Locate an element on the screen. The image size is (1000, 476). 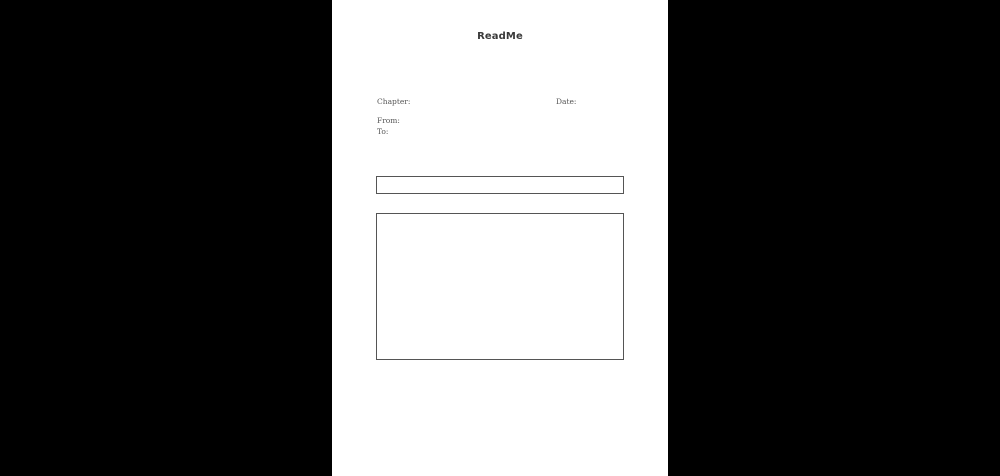
page-title: ReadMe is located at coordinates (500, 36).